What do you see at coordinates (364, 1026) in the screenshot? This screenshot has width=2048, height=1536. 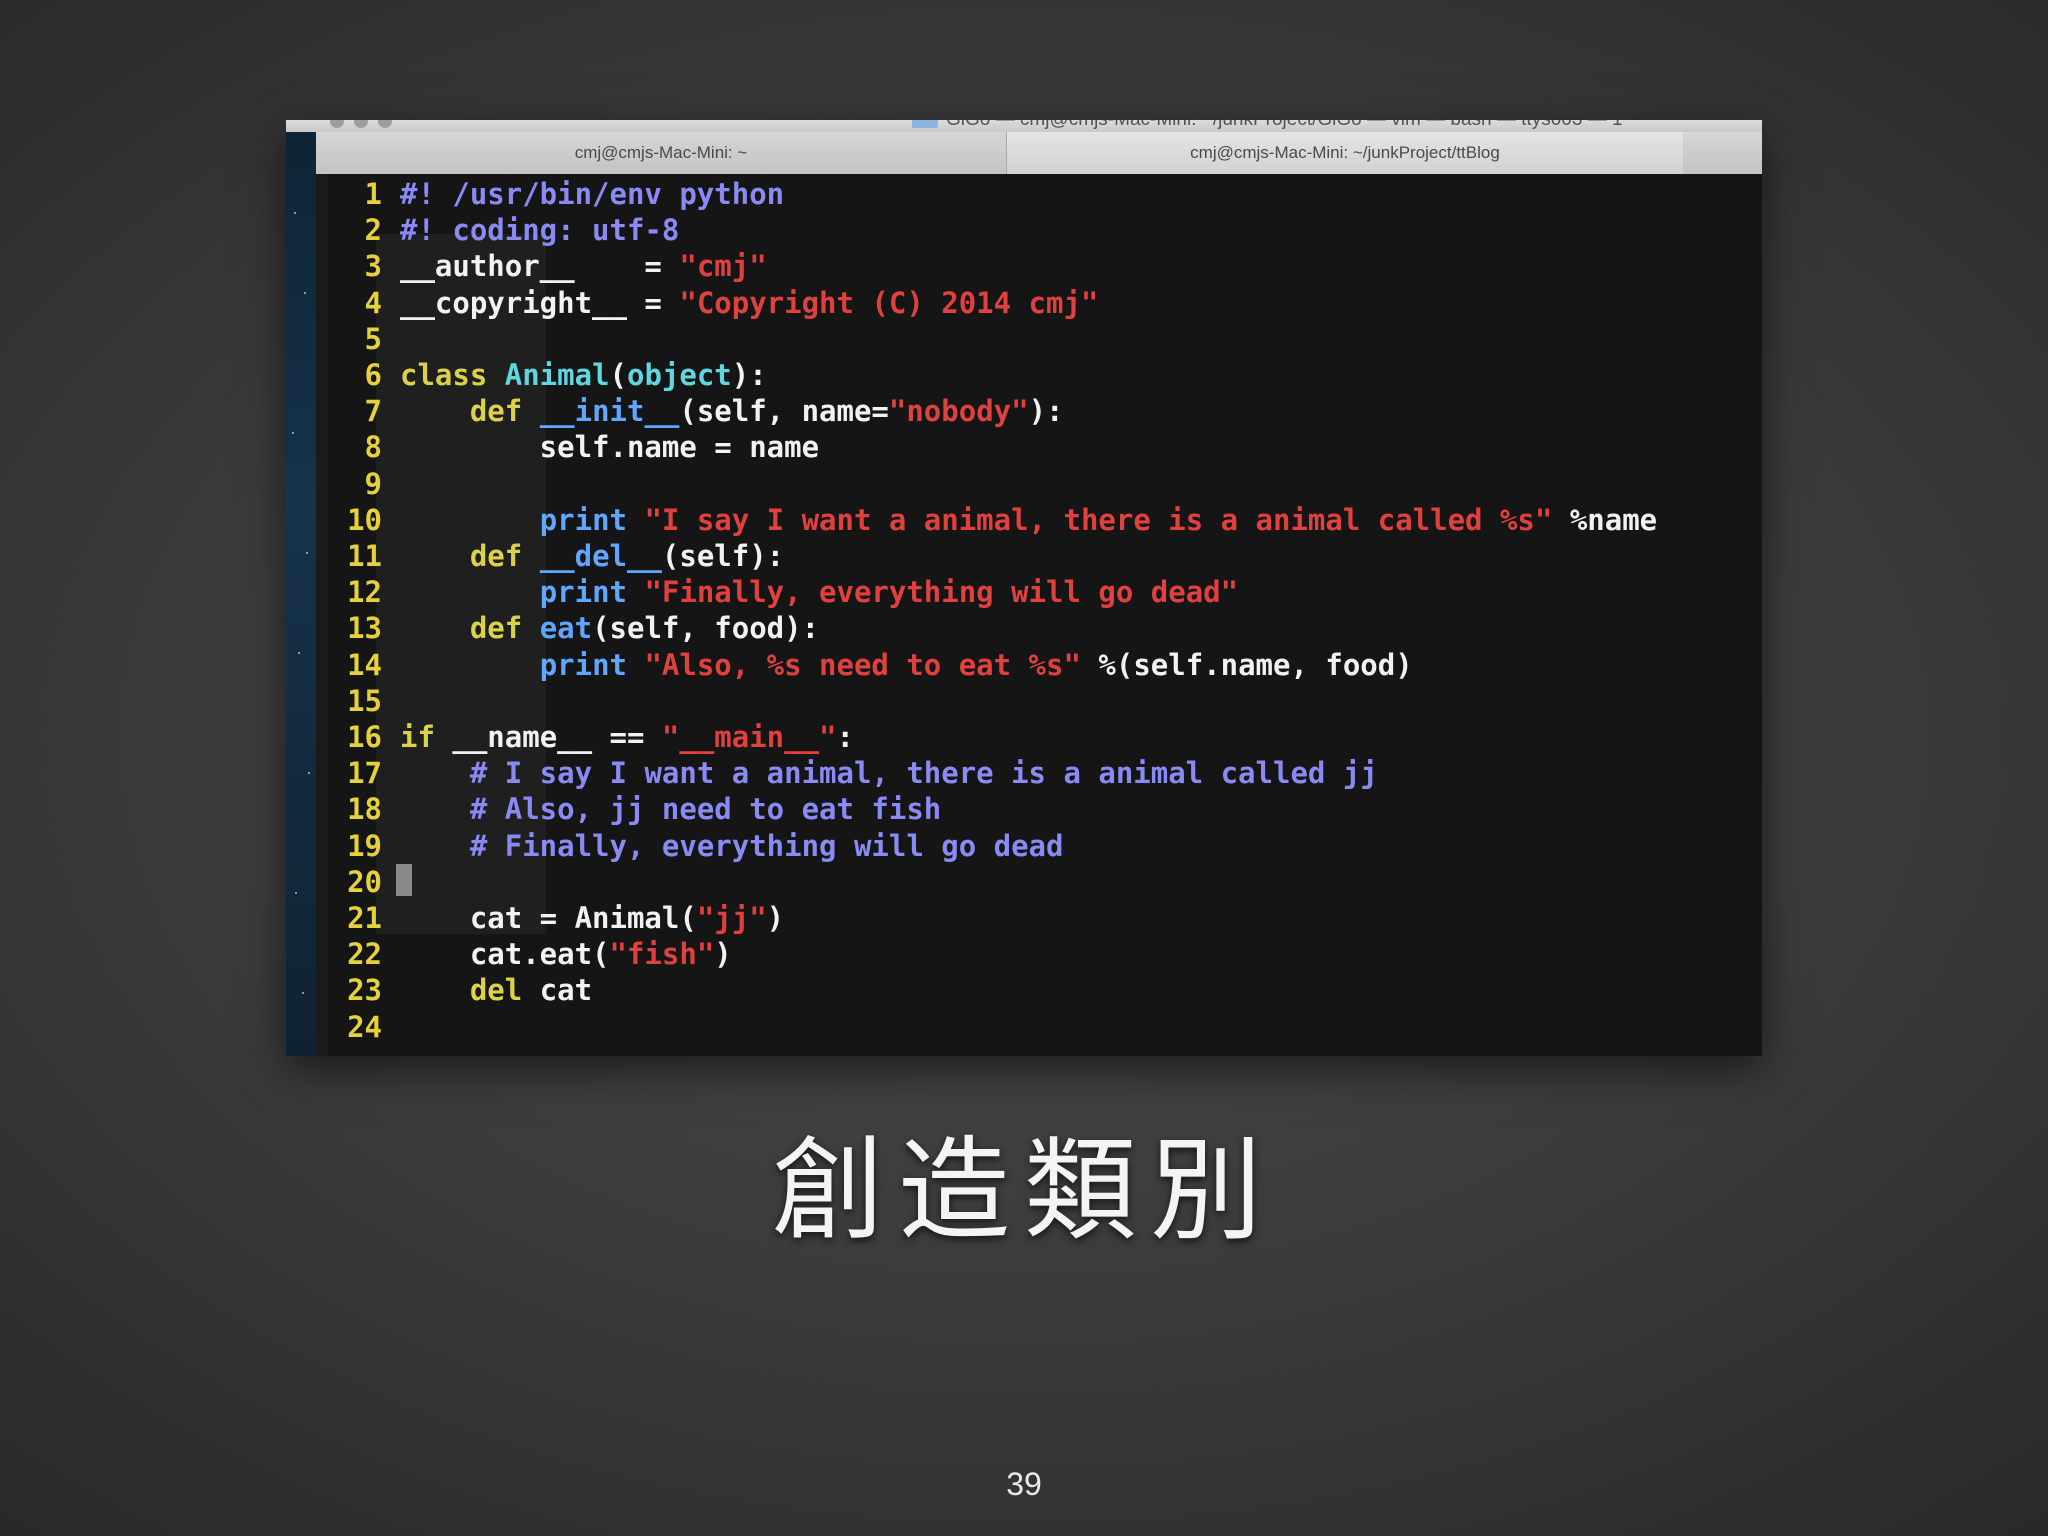 I see `line-number: 24` at bounding box center [364, 1026].